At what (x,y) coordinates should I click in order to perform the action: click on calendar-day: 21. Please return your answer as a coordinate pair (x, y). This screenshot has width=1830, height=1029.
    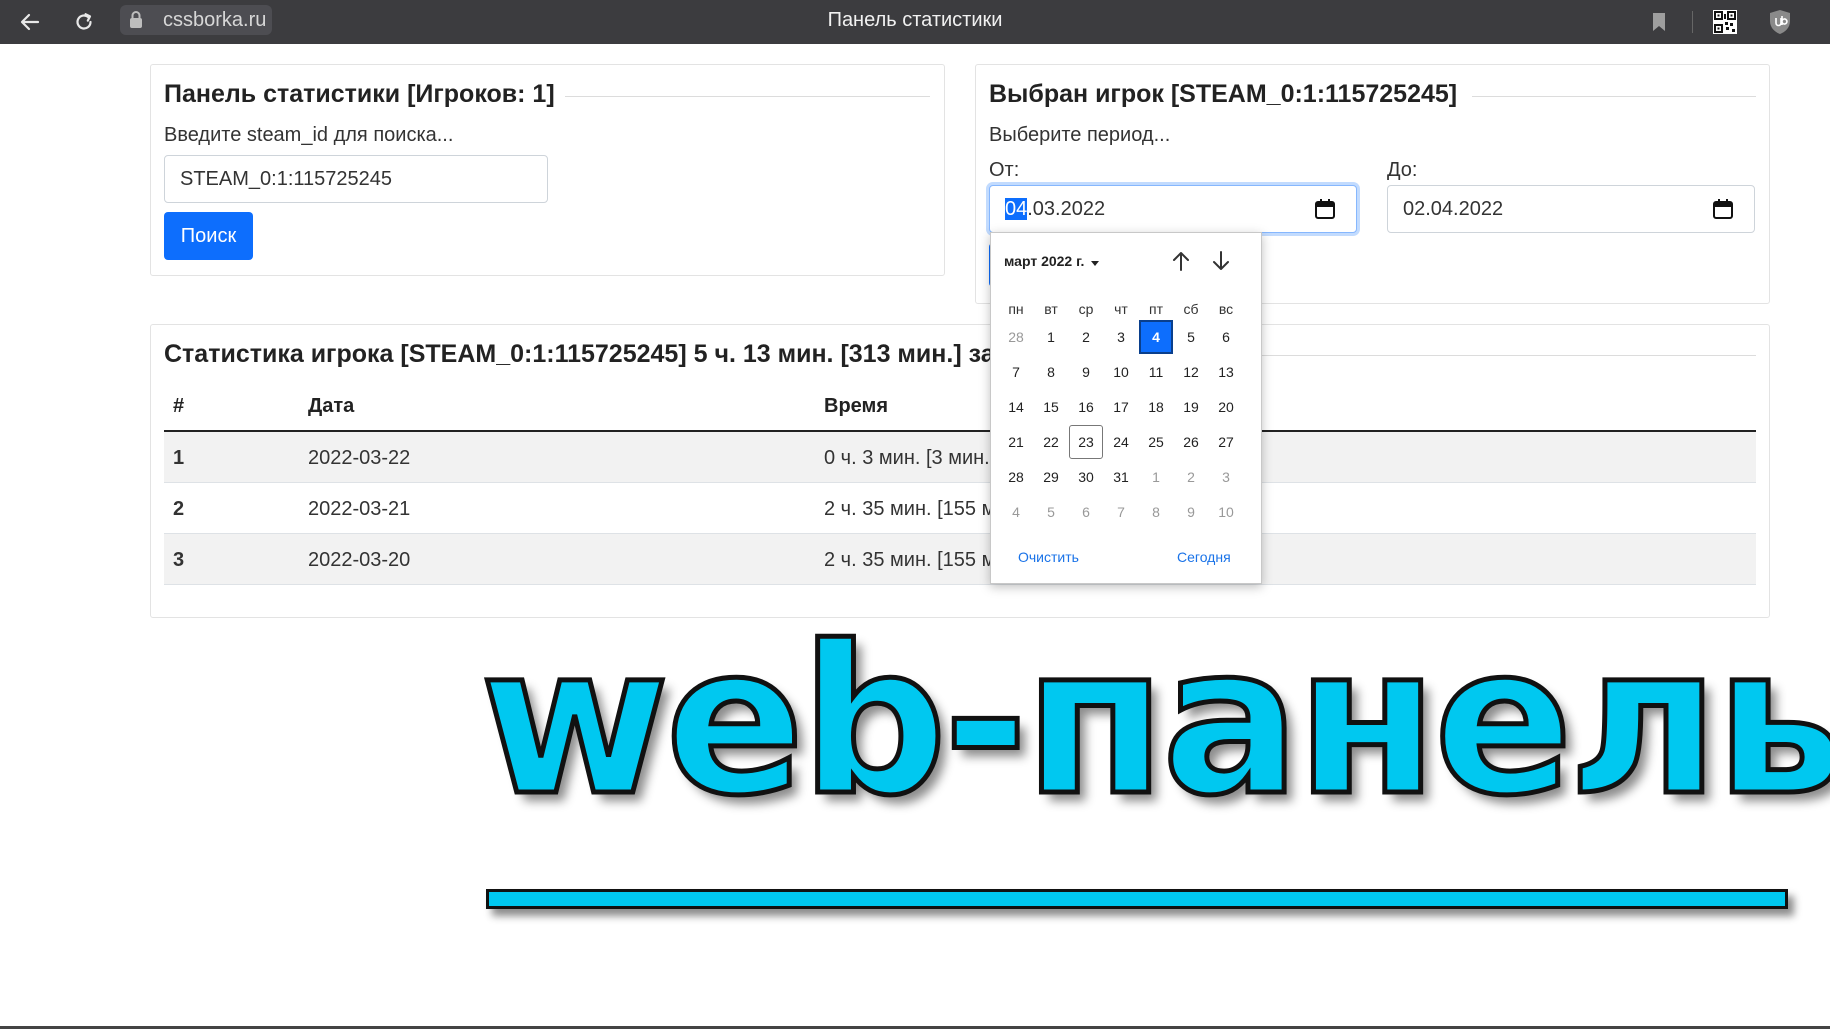
    Looking at the image, I should click on (1016, 442).